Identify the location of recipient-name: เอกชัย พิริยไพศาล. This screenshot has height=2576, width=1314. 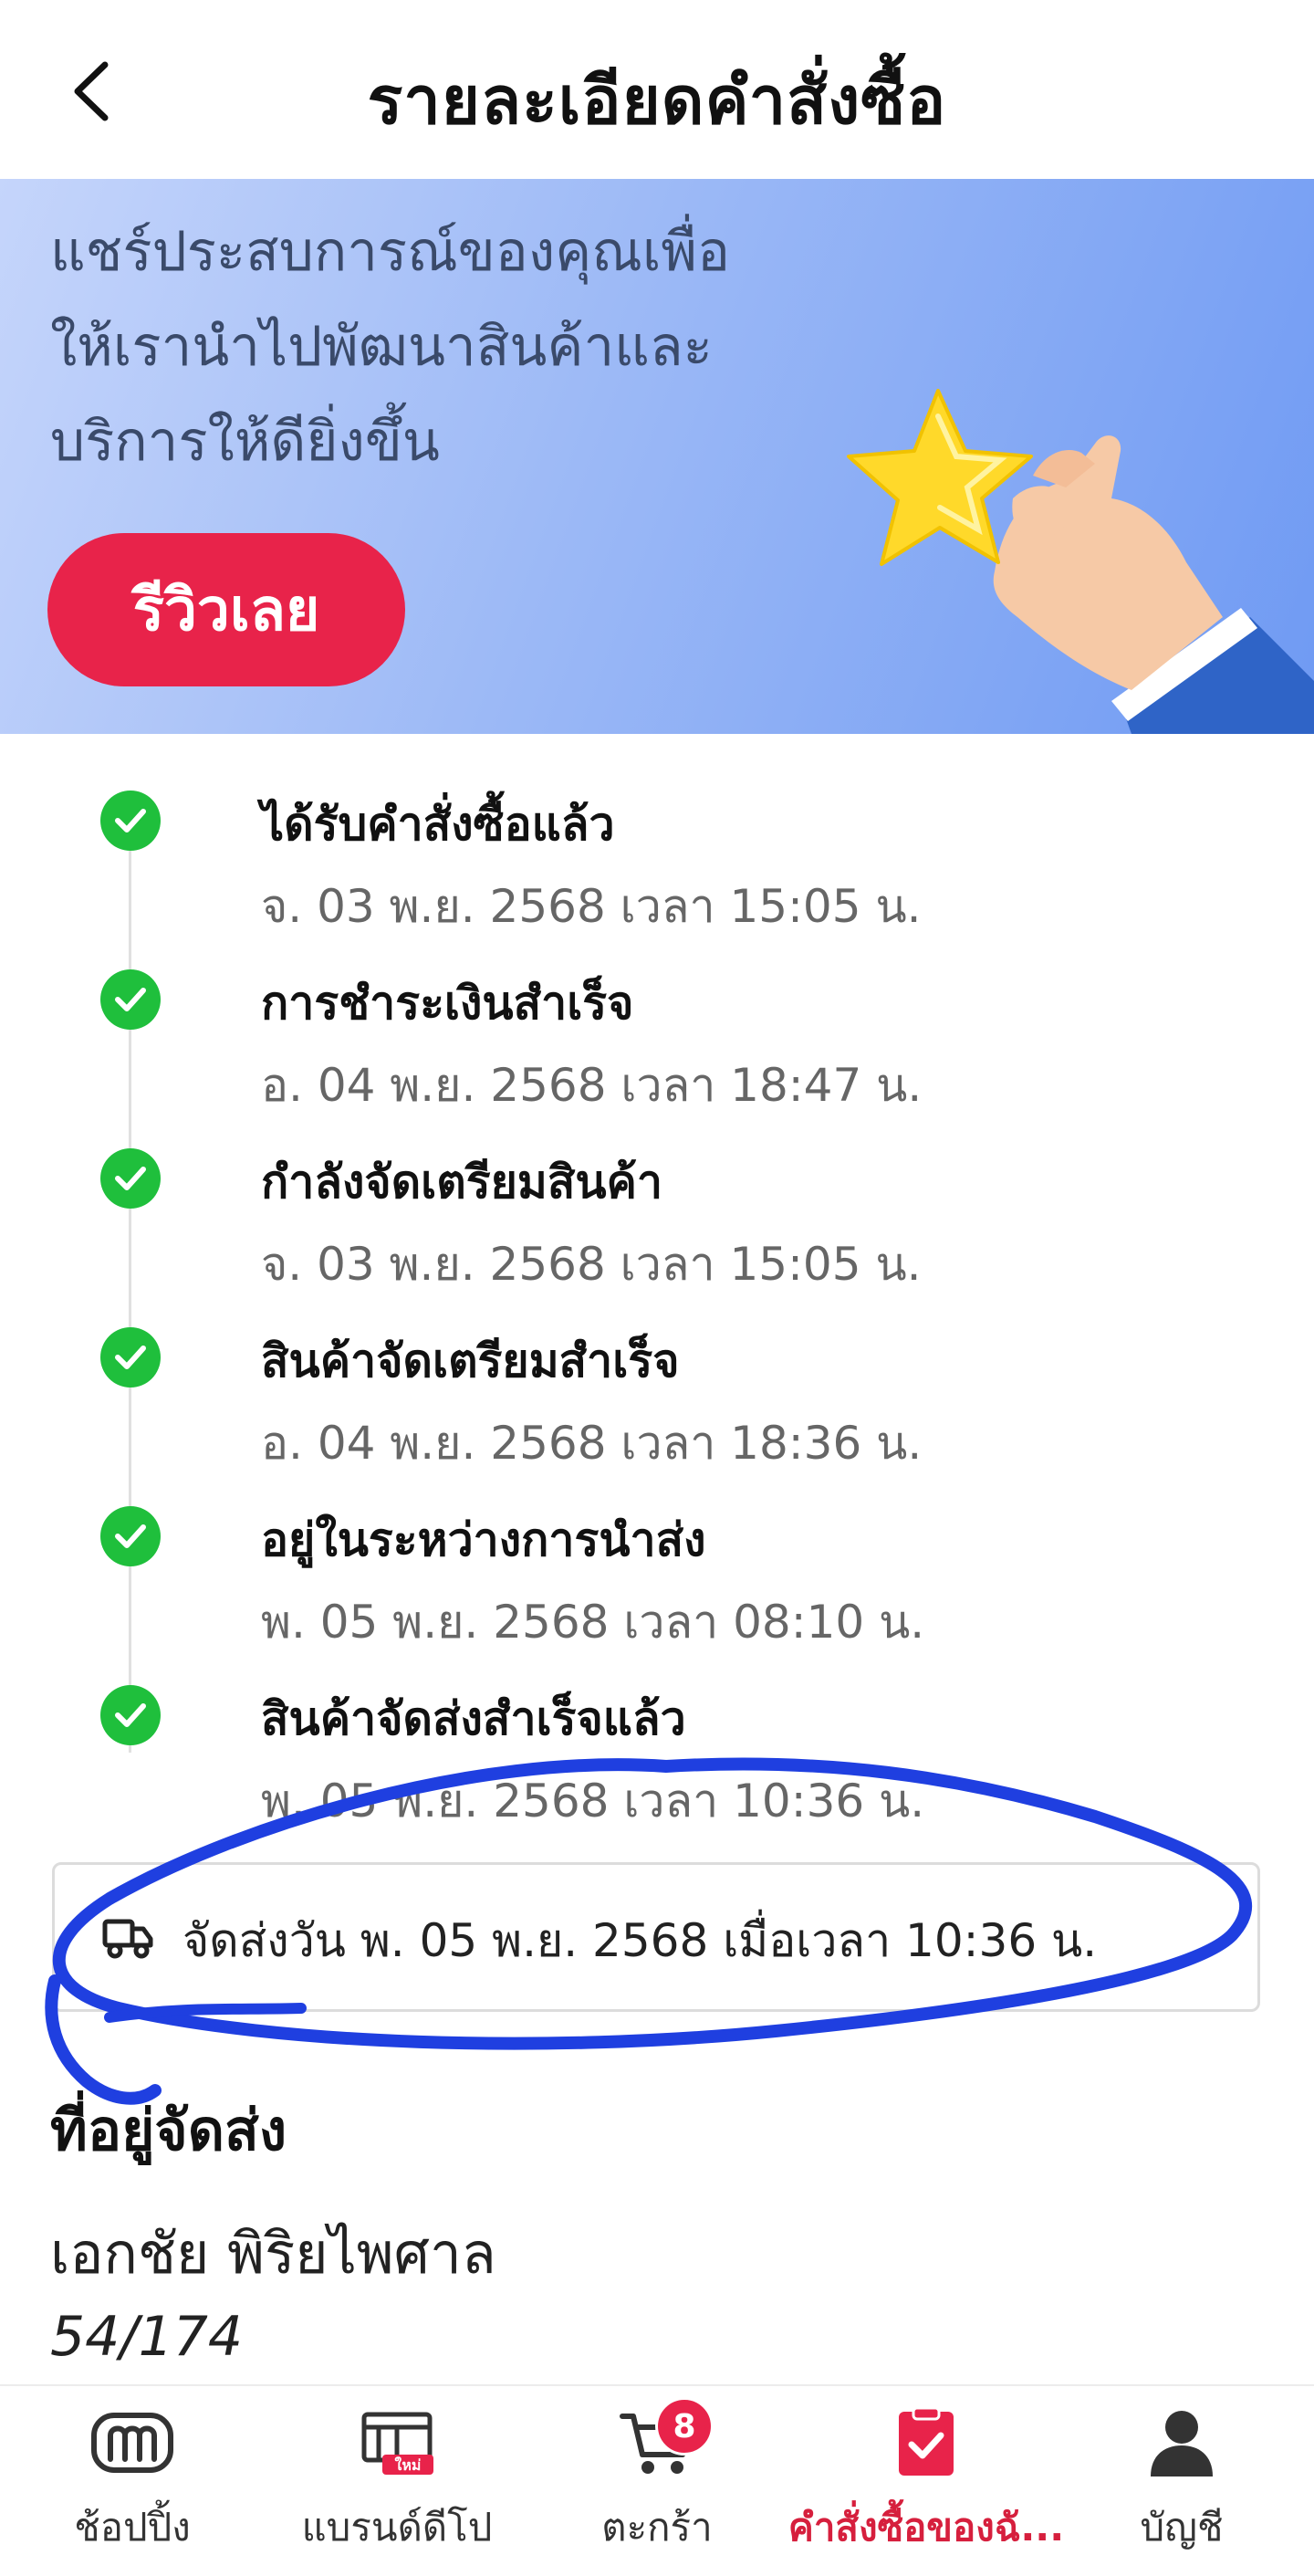
(273, 2253).